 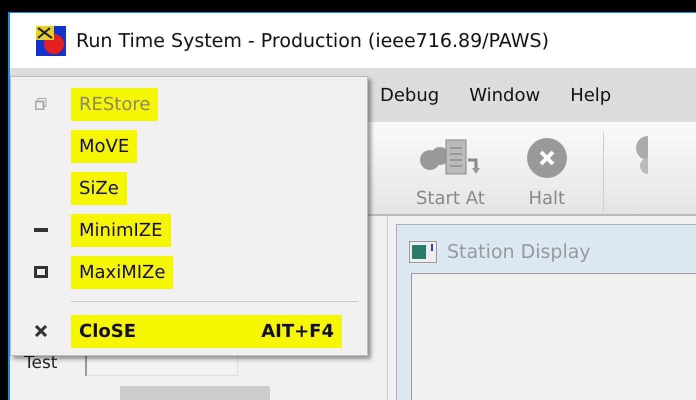 I want to click on menu-item: CloSE AIT+F4, so click(x=206, y=331).